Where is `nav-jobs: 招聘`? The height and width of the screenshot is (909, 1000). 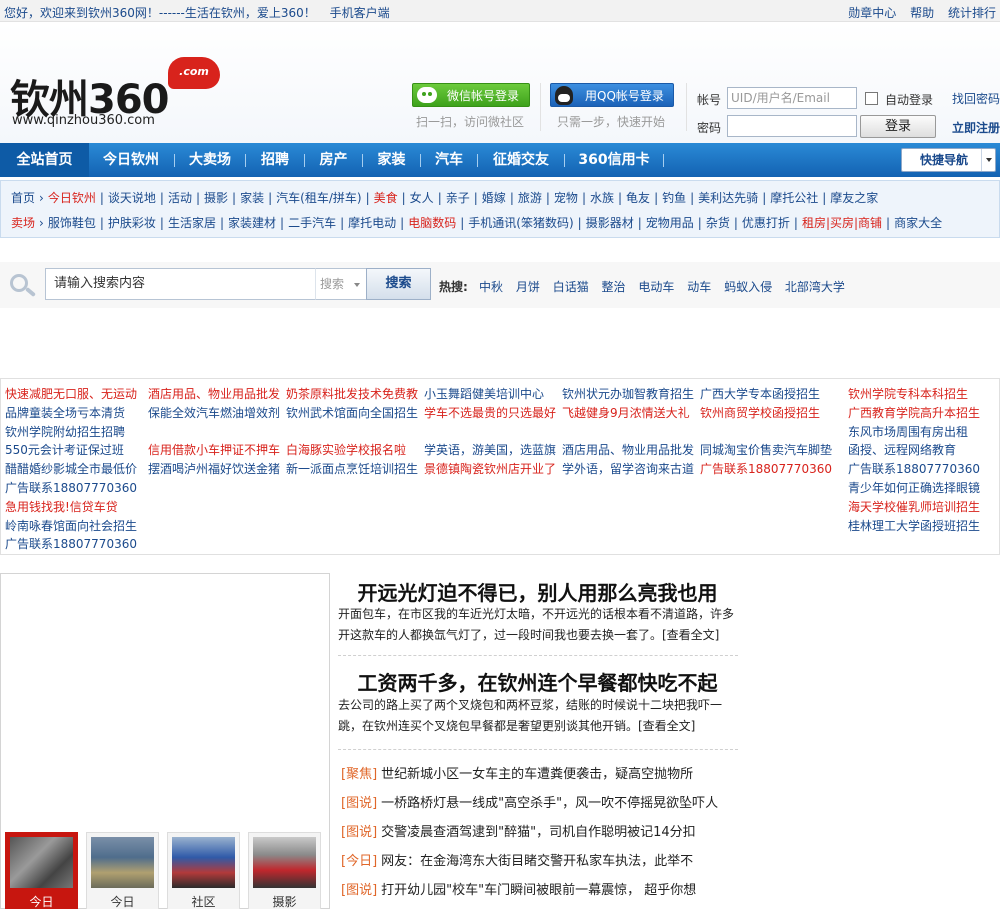 nav-jobs: 招聘 is located at coordinates (275, 160).